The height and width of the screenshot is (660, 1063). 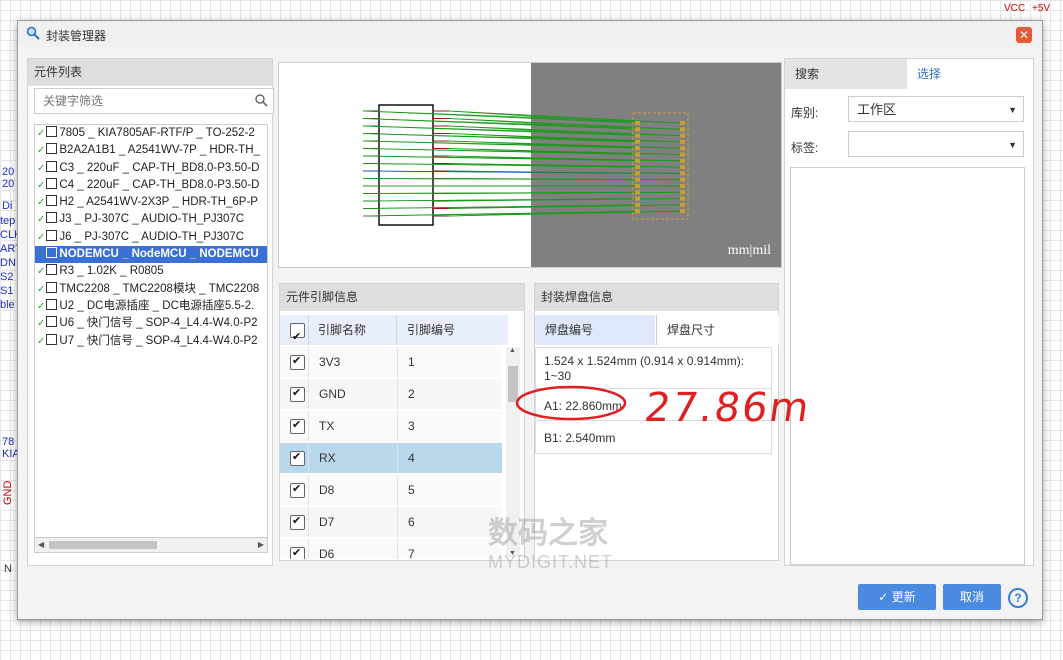 What do you see at coordinates (936, 109) in the screenshot?
I see `library-select: 工作区 ▼` at bounding box center [936, 109].